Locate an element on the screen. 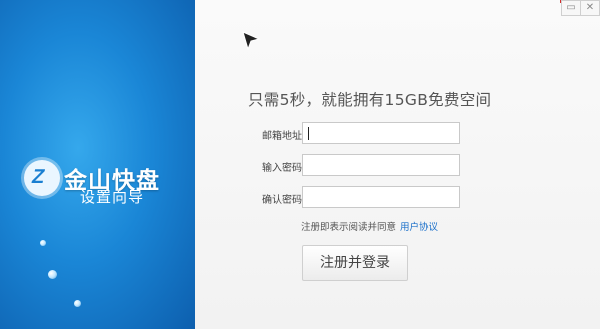 This screenshot has height=329, width=600. agreement-notice: 注册即表示阅读并同意 用户协议 is located at coordinates (369, 226).